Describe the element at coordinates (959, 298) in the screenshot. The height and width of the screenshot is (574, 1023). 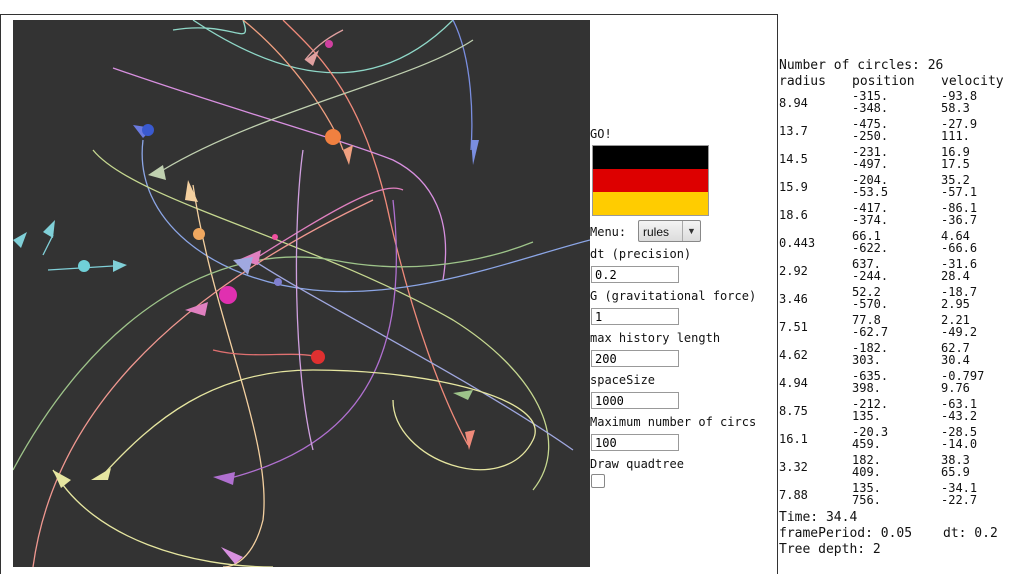
I see `cell-velocity: -18.7 2.95` at that location.